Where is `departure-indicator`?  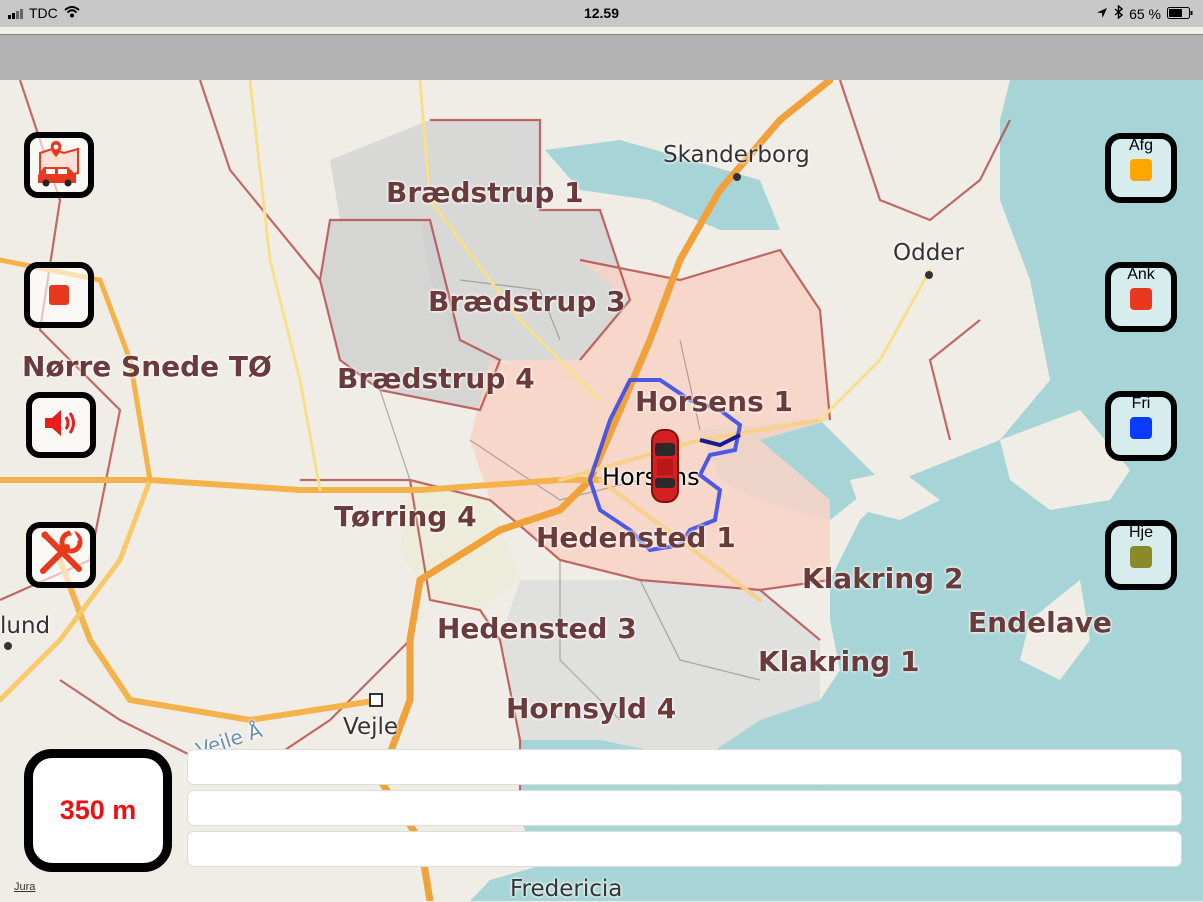
departure-indicator is located at coordinates (1141, 170).